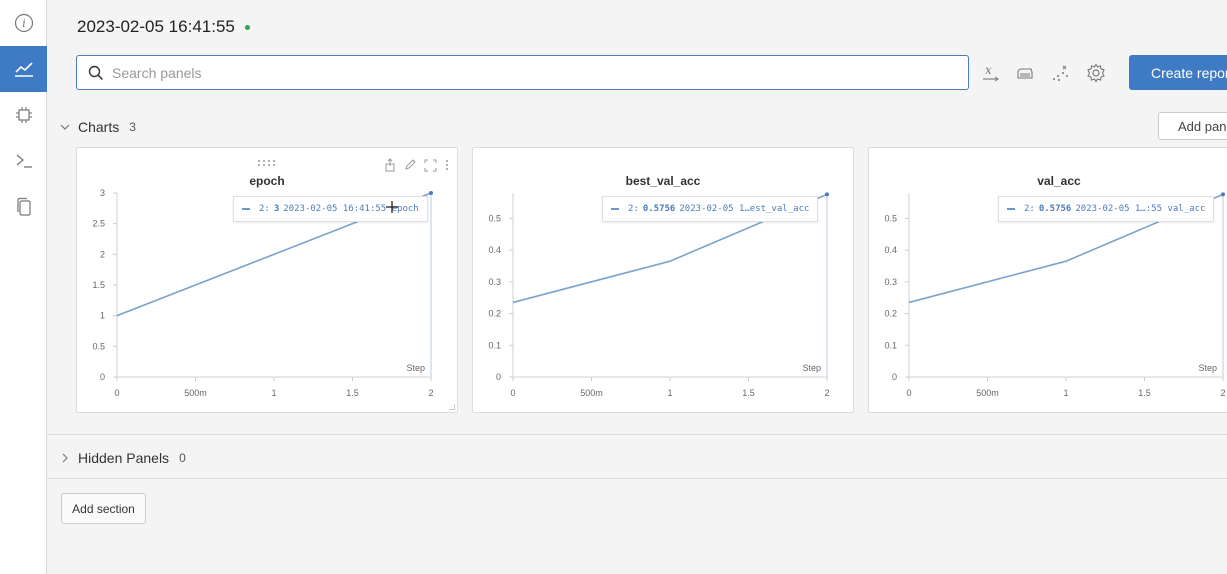 Image resolution: width=1227 pixels, height=574 pixels. Describe the element at coordinates (98, 224) in the screenshot. I see `y-tick-label: 2.5` at that location.